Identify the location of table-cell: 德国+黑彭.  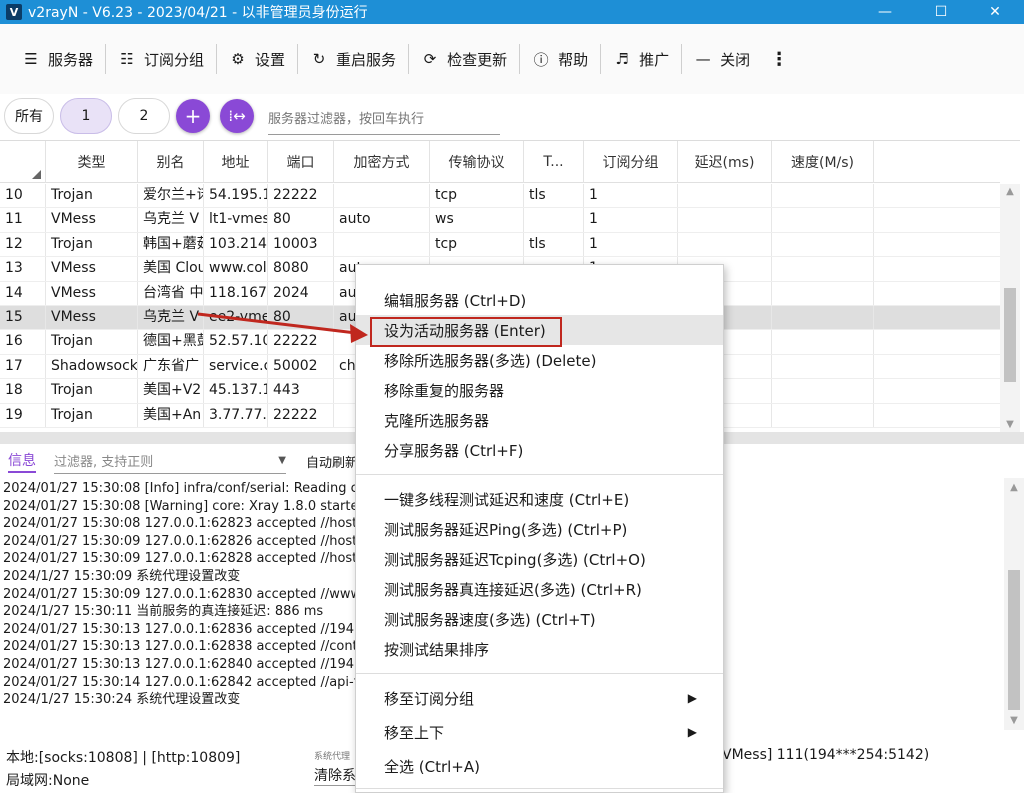
(171, 342).